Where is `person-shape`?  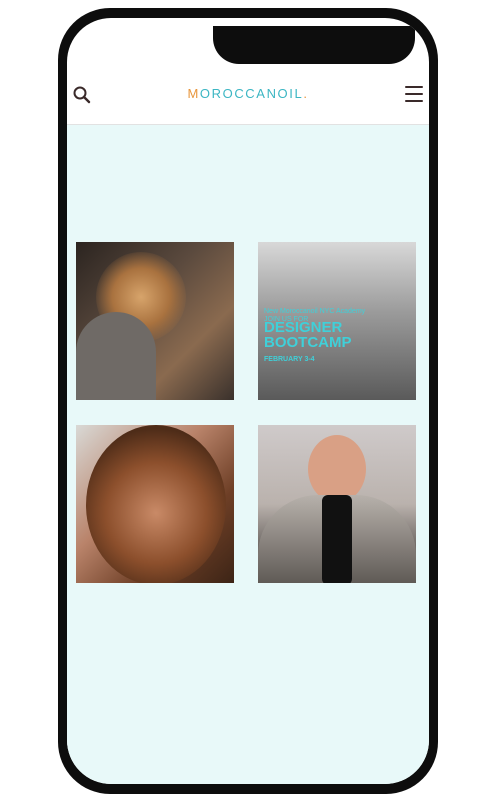
person-shape is located at coordinates (116, 356).